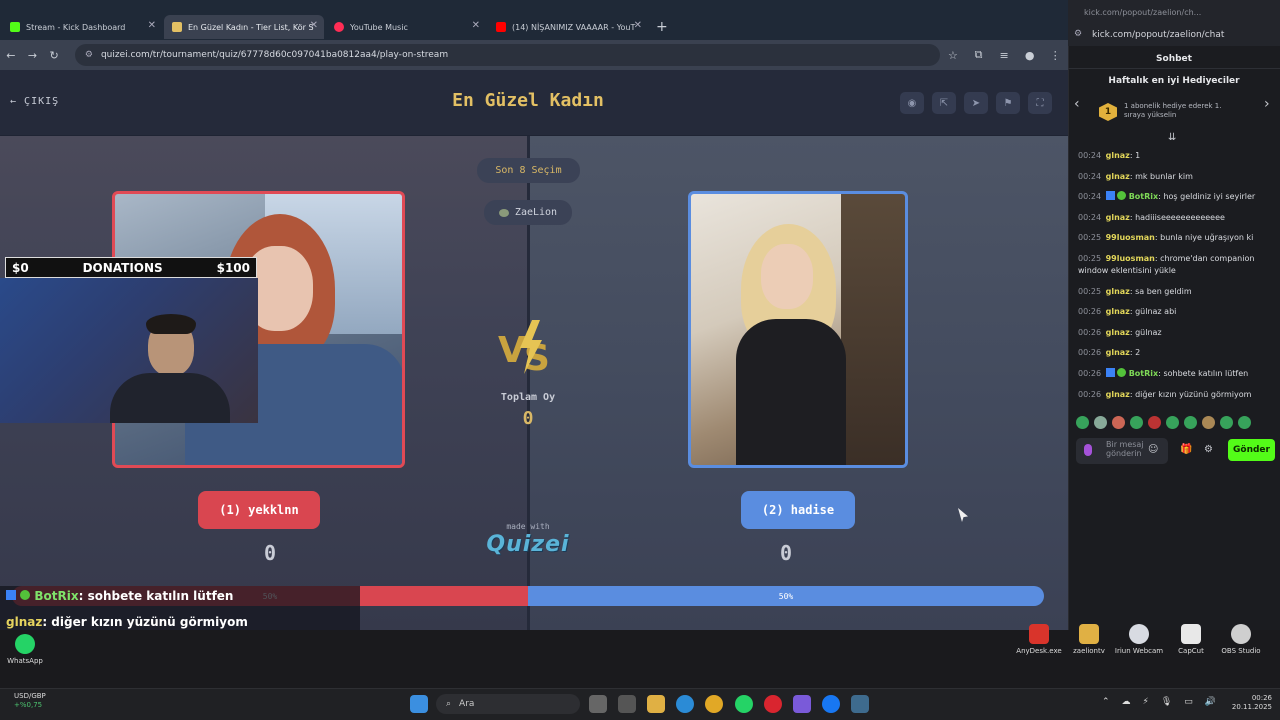 Image resolution: width=1280 pixels, height=720 pixels. I want to click on vote-right-button: (2) hadise, so click(798, 510).